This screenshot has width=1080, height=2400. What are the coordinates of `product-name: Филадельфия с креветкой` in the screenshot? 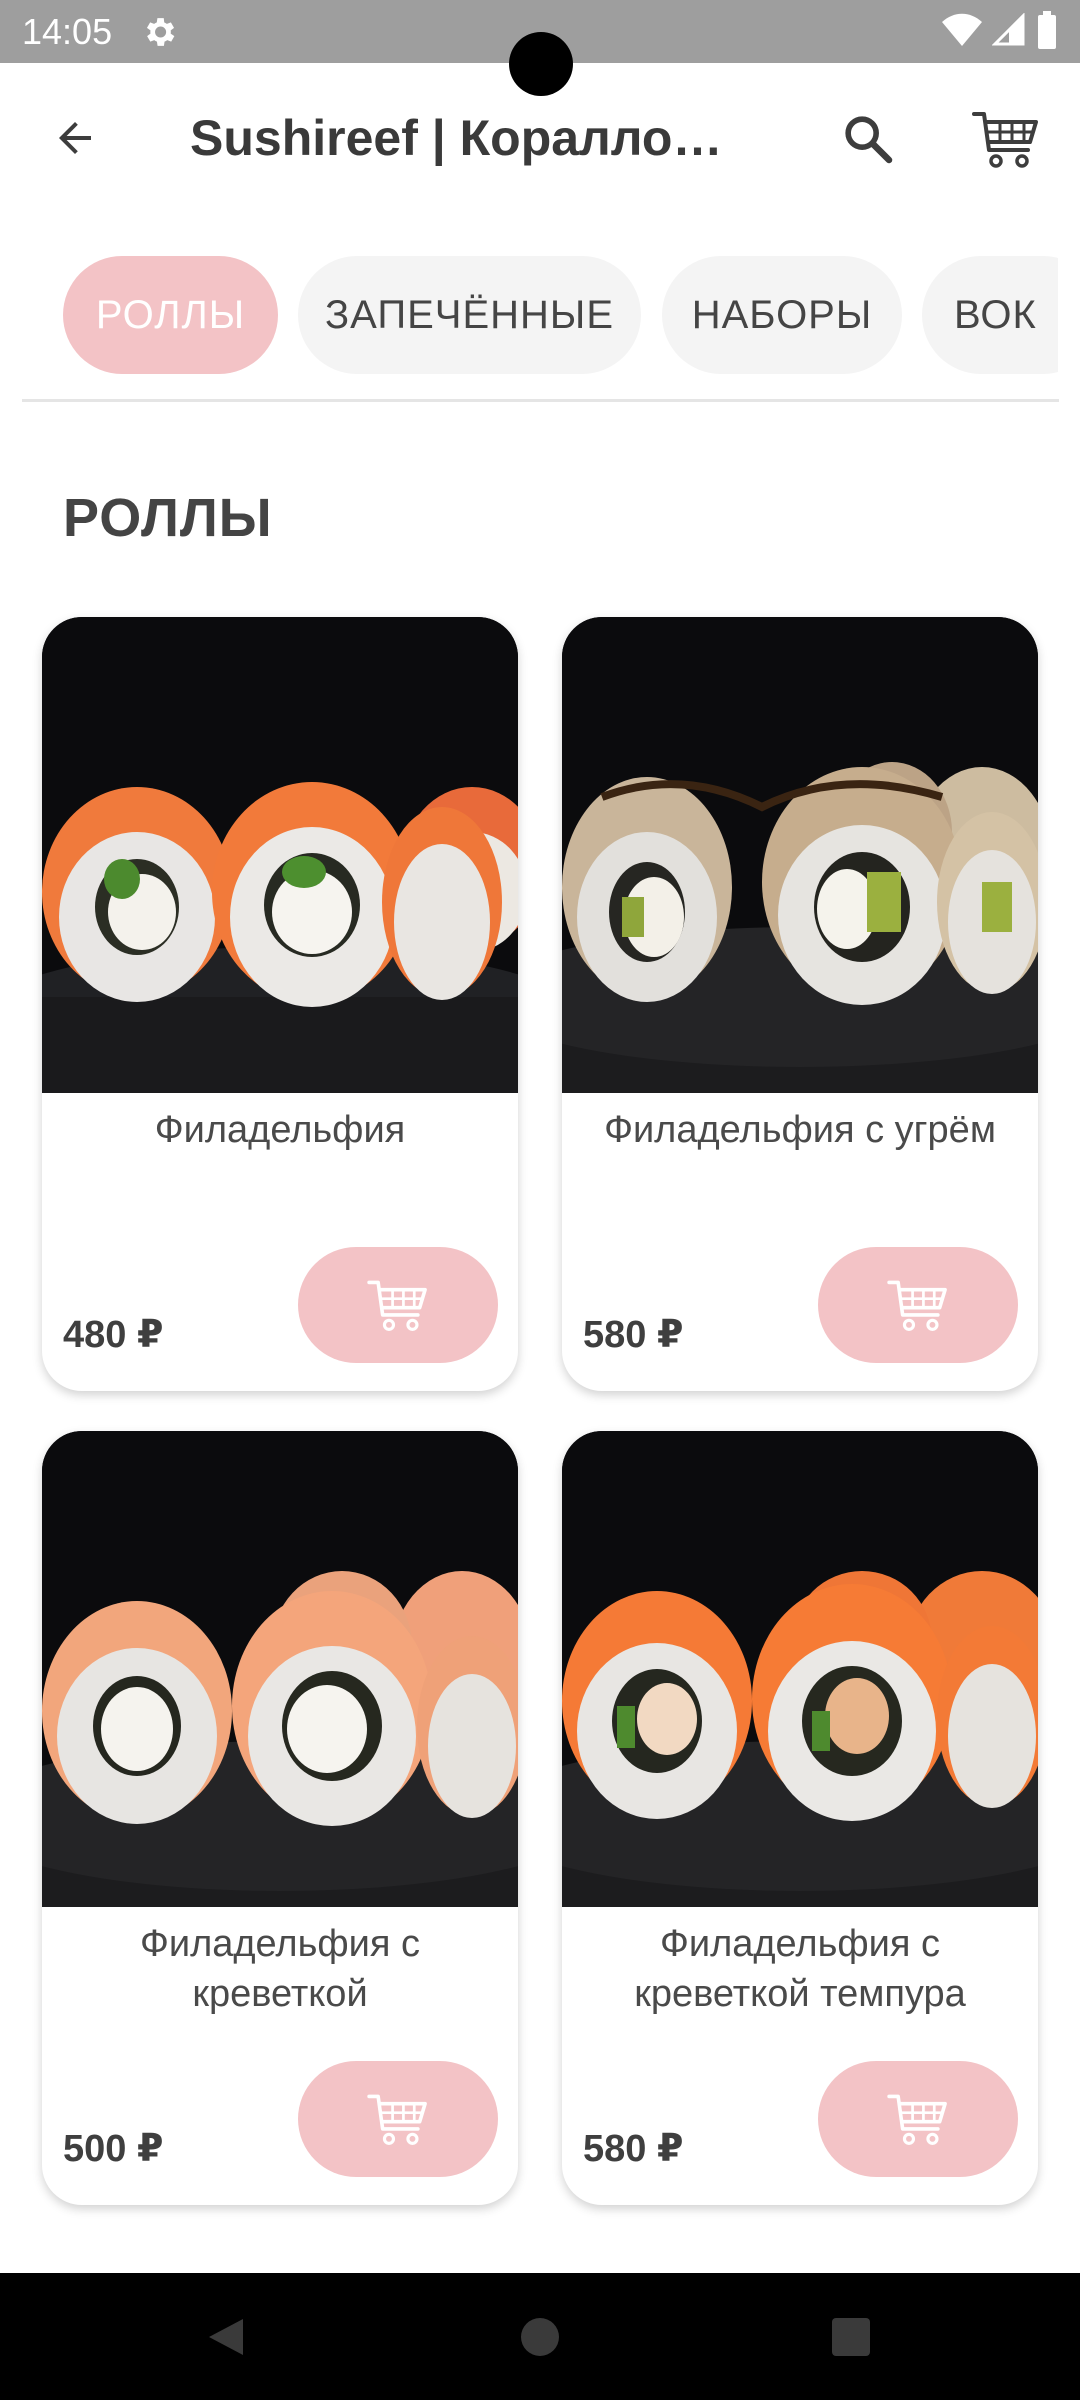 It's located at (280, 1969).